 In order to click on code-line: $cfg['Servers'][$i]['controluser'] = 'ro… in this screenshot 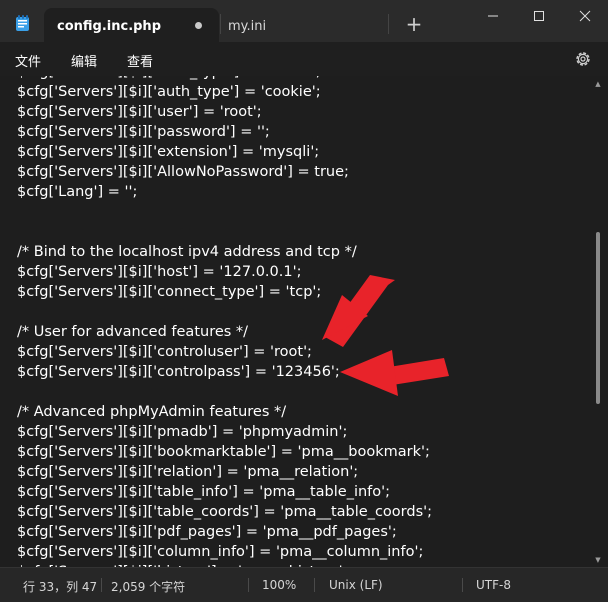, I will do `click(224, 352)`.